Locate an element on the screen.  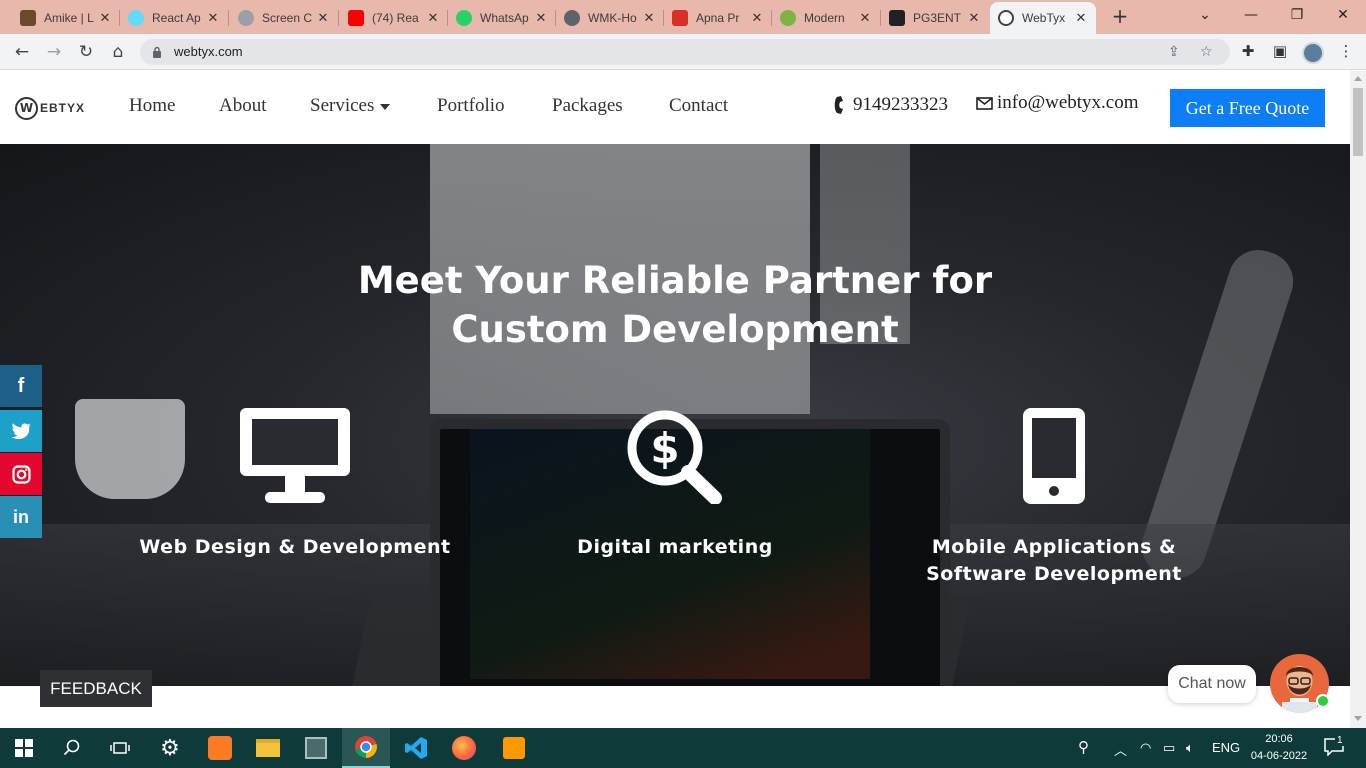
feedback-button: FEEDBACK is located at coordinates (96, 688).